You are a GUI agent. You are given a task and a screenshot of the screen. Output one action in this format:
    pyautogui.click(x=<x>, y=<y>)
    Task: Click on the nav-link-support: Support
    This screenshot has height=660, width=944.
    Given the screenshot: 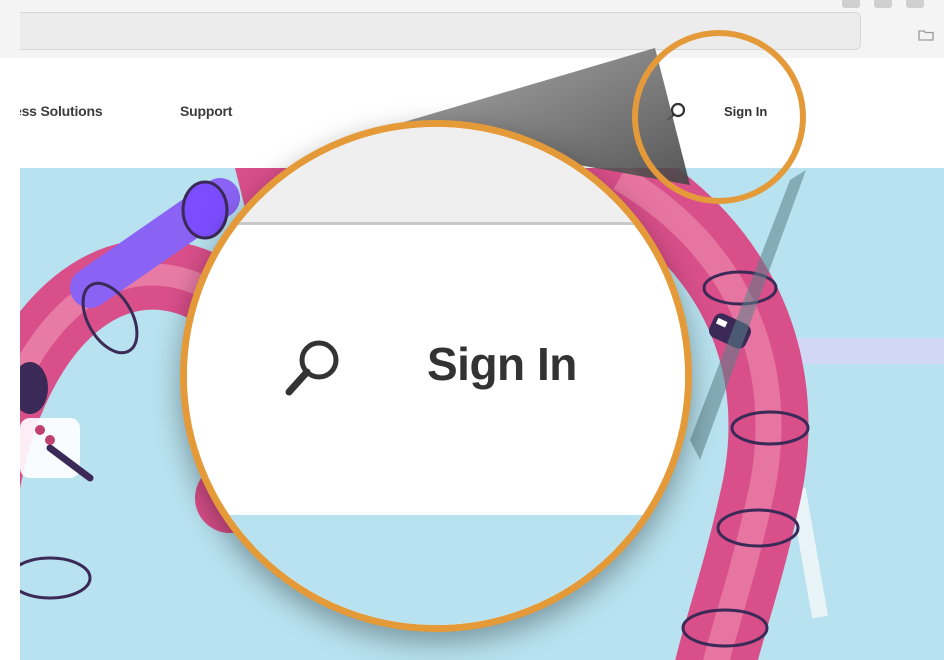 What is the action you would take?
    pyautogui.click(x=206, y=111)
    